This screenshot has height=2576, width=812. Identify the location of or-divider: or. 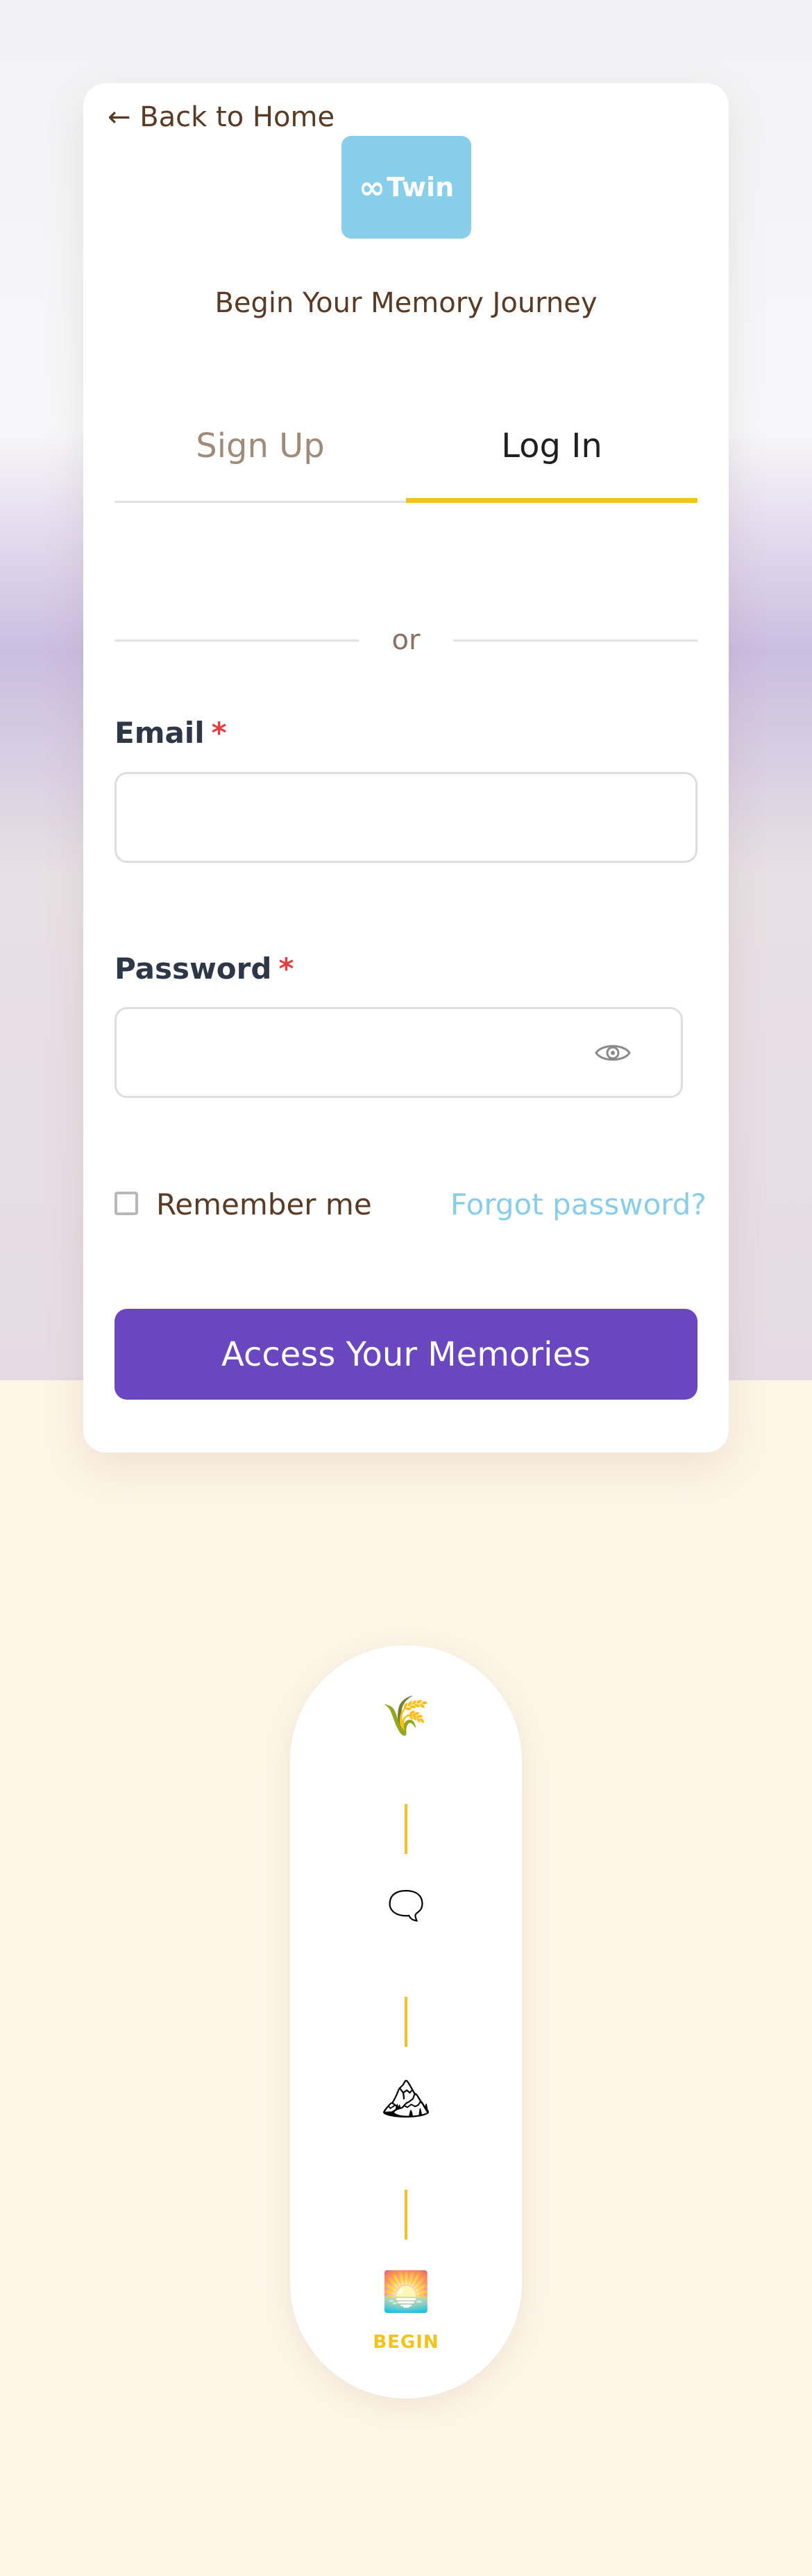
(406, 640).